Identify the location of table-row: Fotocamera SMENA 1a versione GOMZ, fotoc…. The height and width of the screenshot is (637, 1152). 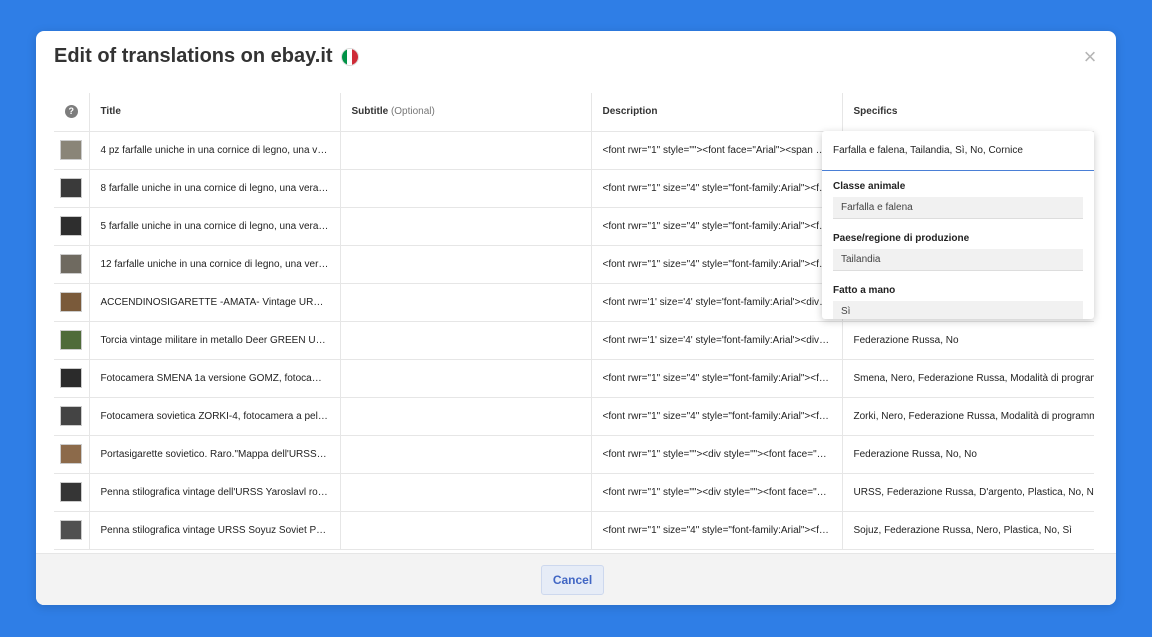
(574, 378).